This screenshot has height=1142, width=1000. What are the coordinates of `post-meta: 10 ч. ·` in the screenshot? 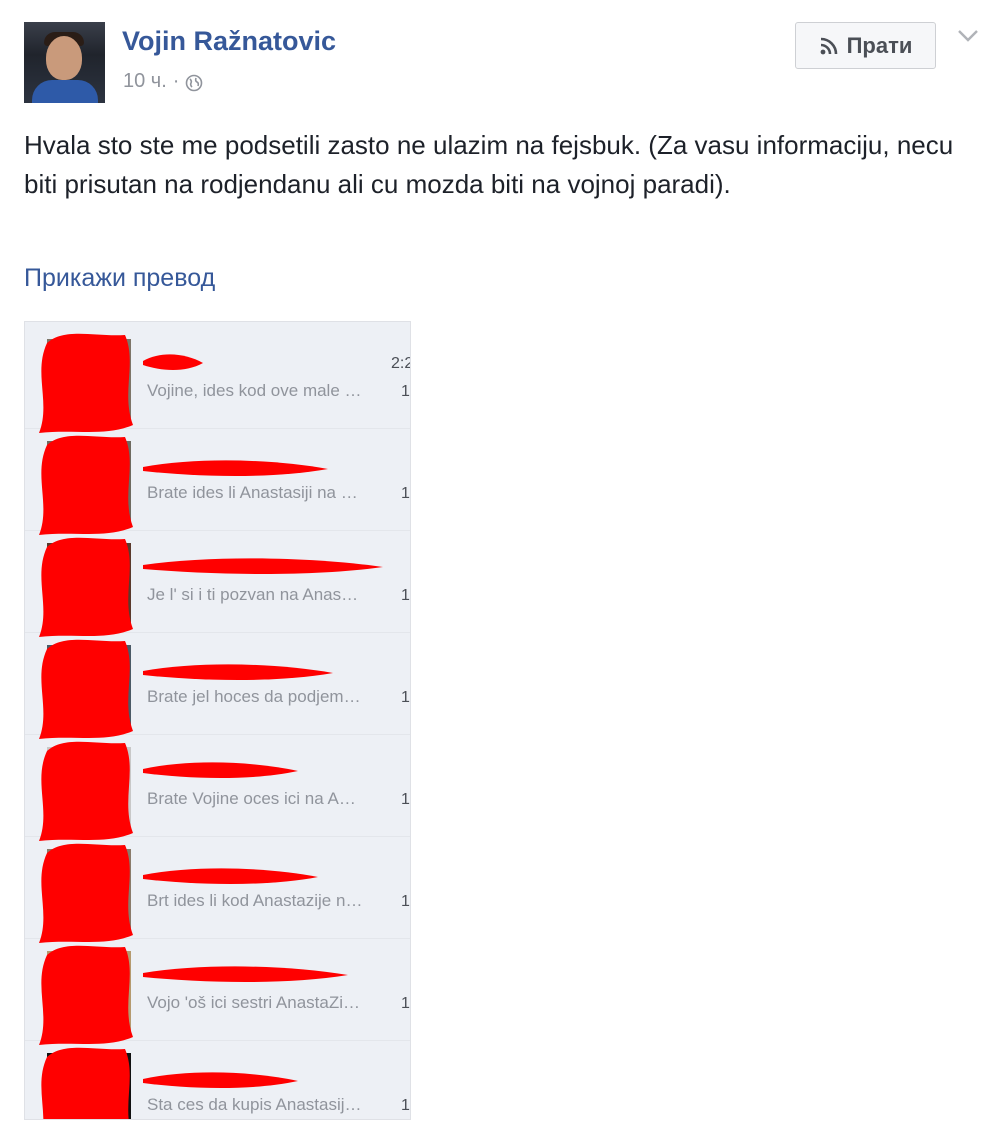 It's located at (163, 81).